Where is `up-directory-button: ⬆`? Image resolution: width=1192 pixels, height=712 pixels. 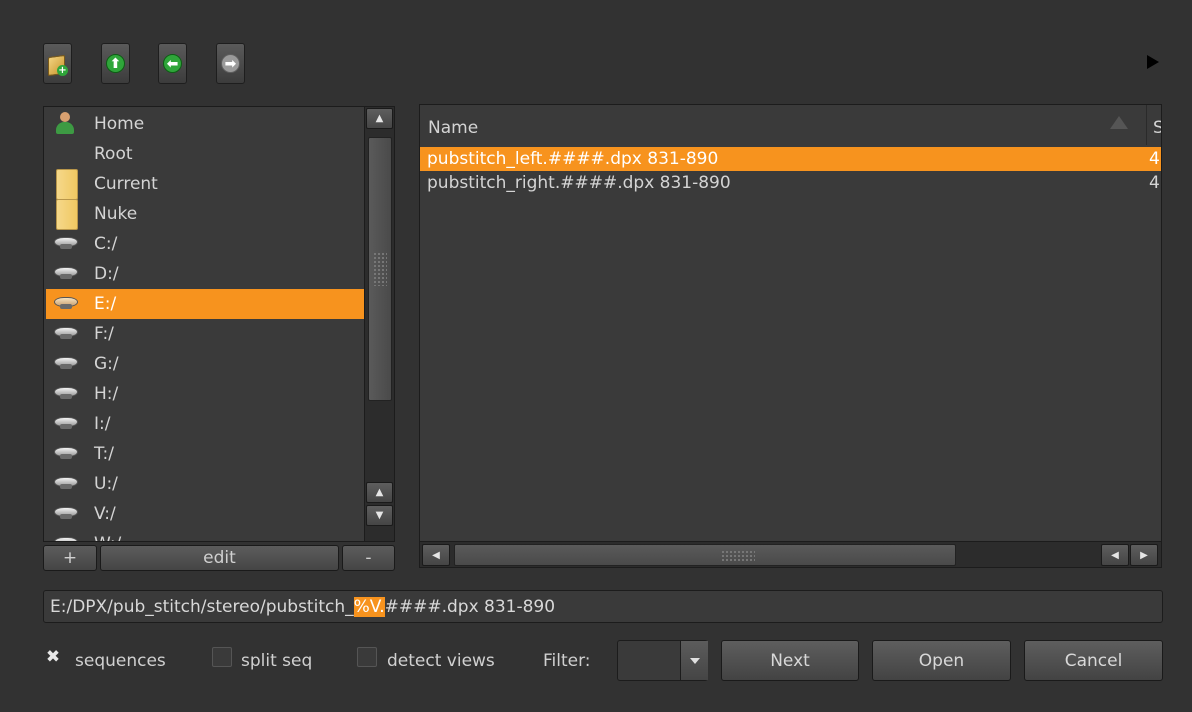
up-directory-button: ⬆ is located at coordinates (115, 63).